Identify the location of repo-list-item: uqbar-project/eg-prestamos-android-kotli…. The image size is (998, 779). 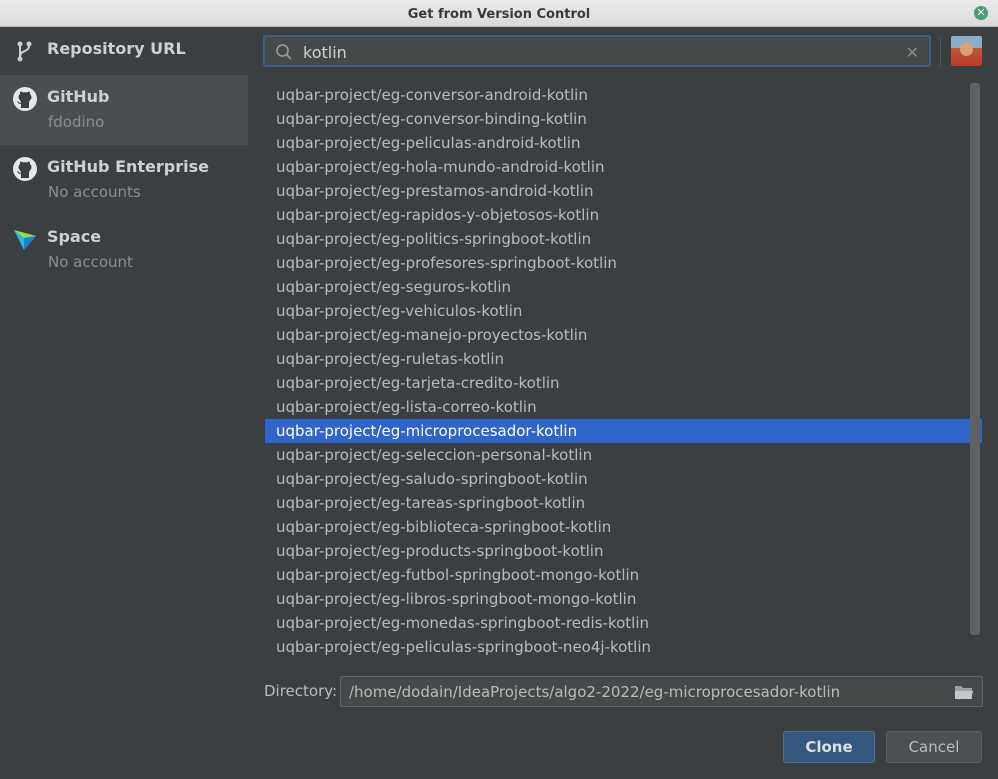
(623, 191).